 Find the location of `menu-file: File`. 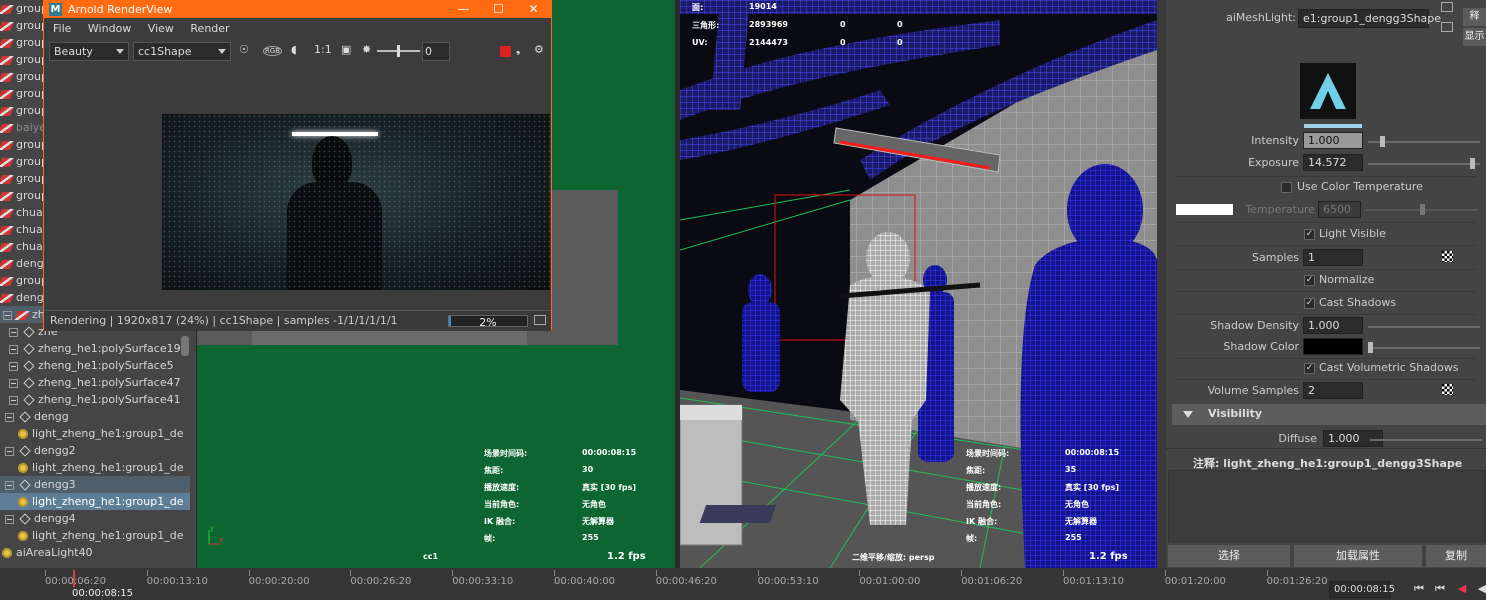

menu-file: File is located at coordinates (62, 28).